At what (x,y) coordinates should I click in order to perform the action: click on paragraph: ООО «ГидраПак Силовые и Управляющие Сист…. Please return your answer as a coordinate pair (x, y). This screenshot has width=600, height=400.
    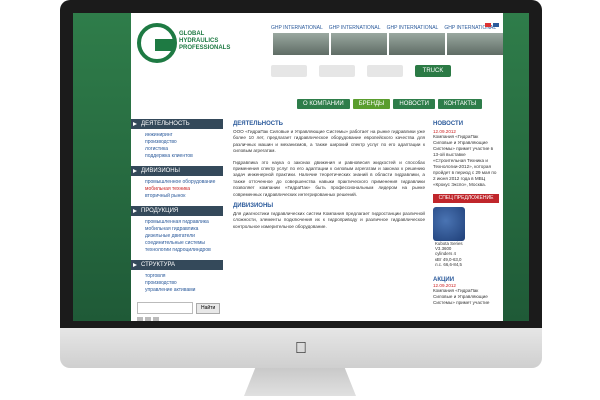
    Looking at the image, I should click on (329, 141).